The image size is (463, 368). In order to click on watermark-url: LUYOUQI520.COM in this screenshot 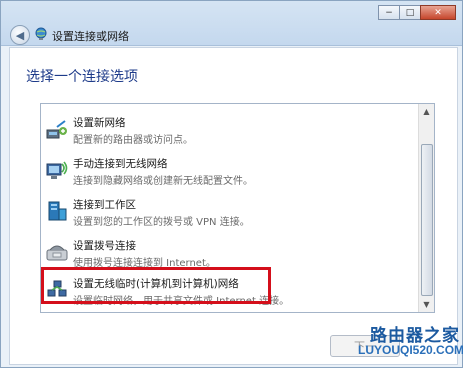, I will do `click(410, 350)`.